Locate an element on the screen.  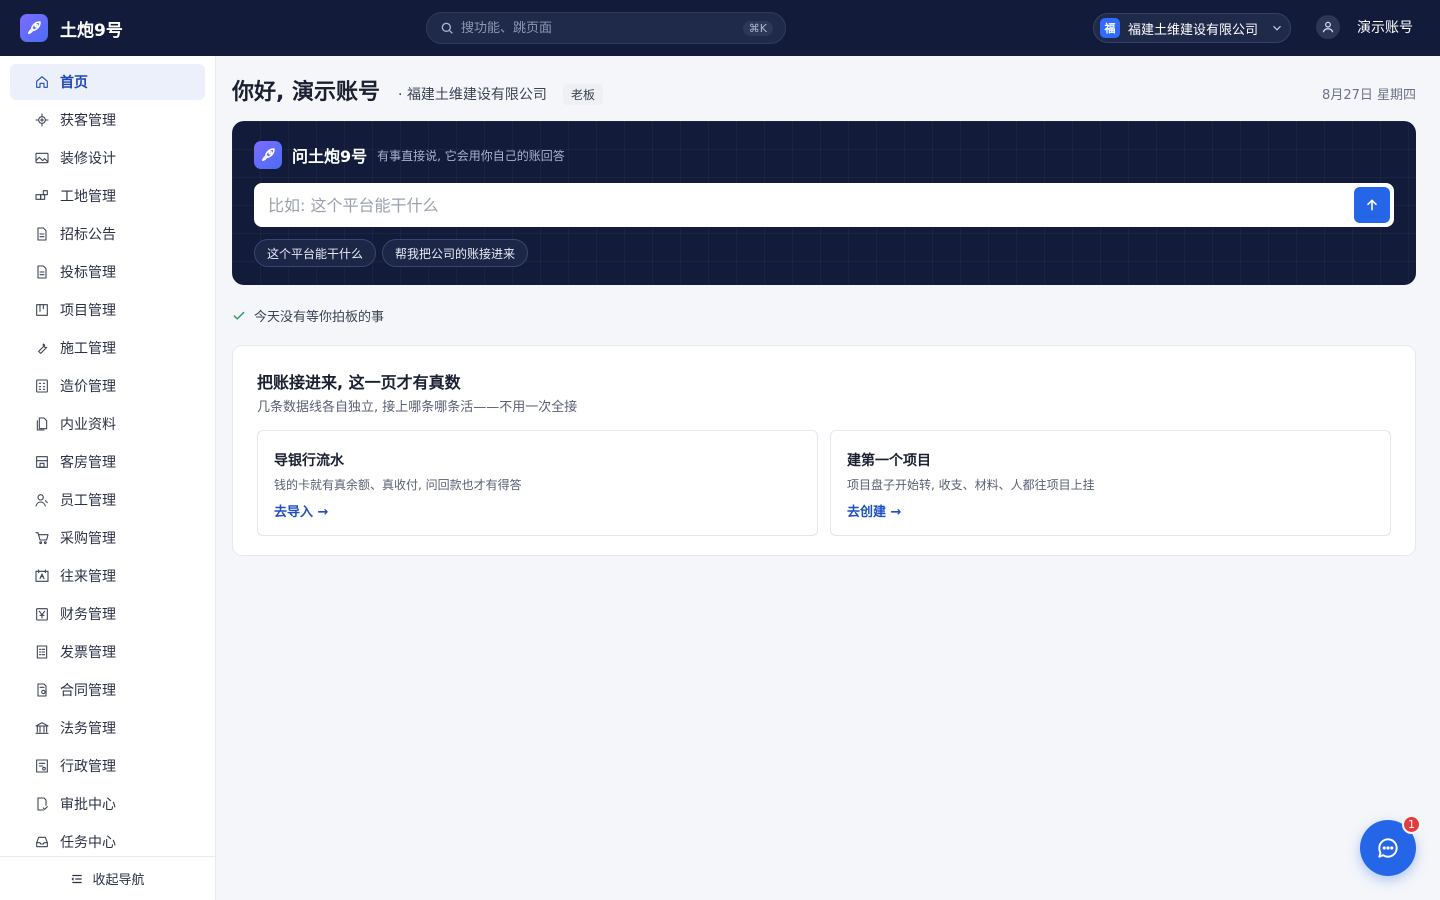
sidebar-item-label: 项目管理 is located at coordinates (88, 311).